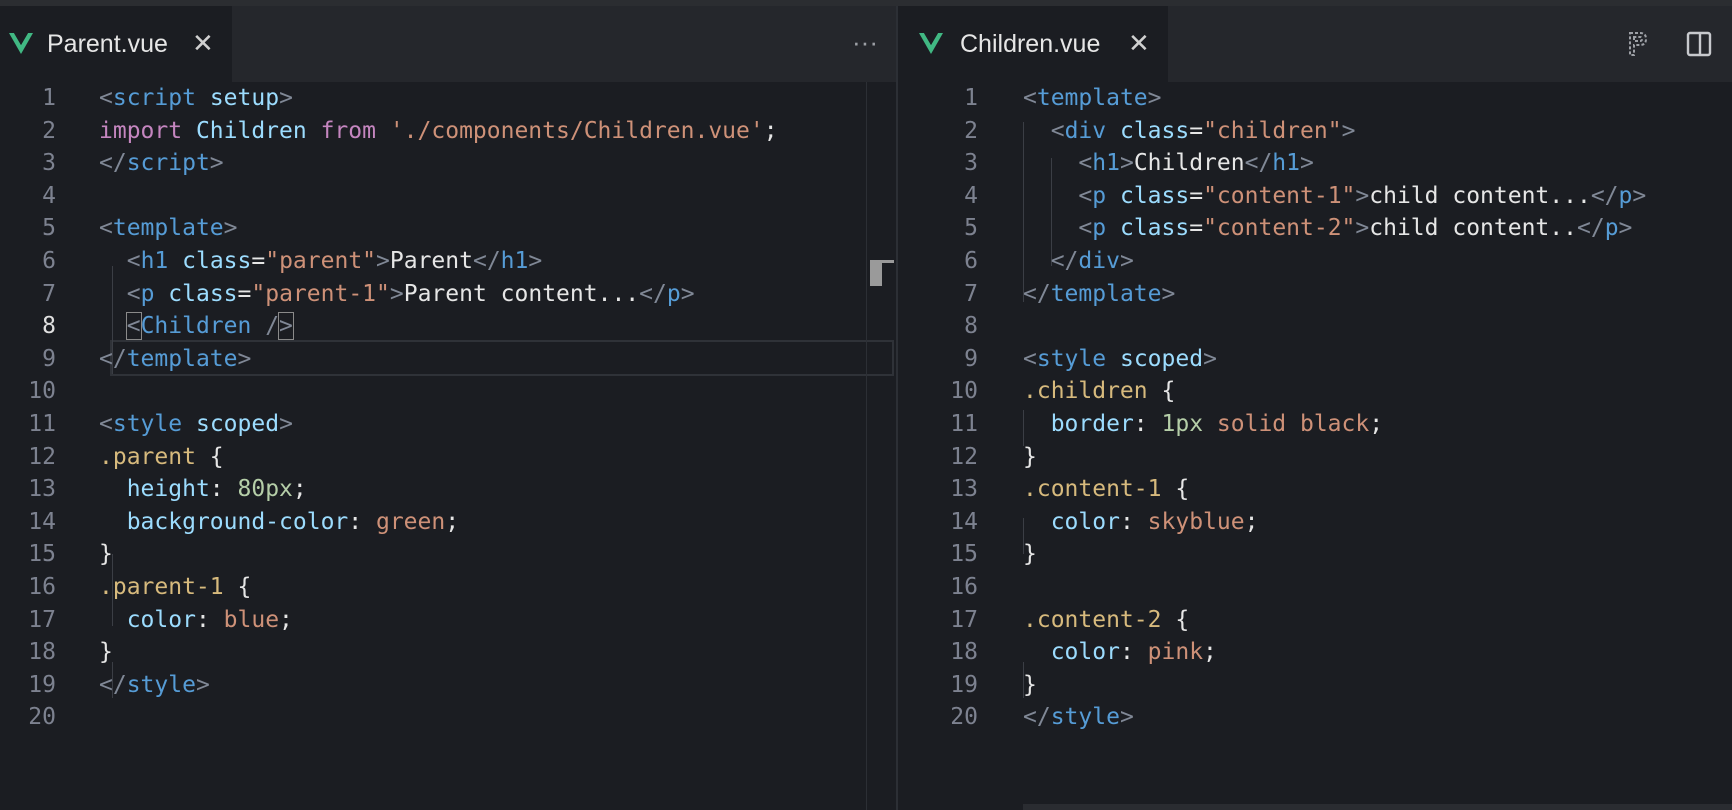 Image resolution: width=1732 pixels, height=810 pixels. What do you see at coordinates (964, 489) in the screenshot?
I see `line-number: 13` at bounding box center [964, 489].